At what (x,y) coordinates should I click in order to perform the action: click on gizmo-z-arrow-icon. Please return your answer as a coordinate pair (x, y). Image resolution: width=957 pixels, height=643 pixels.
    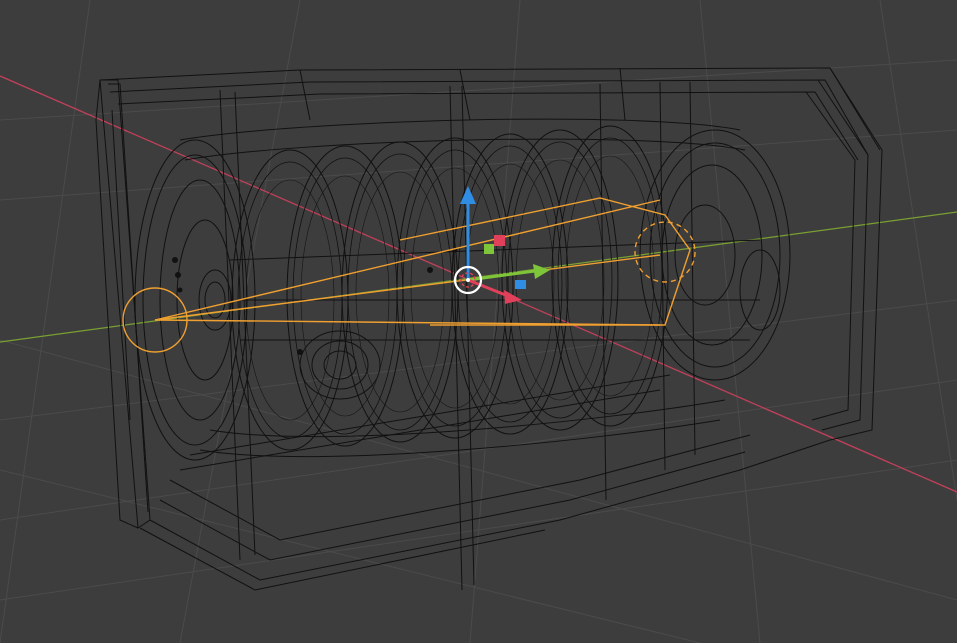
    Looking at the image, I should click on (468, 195).